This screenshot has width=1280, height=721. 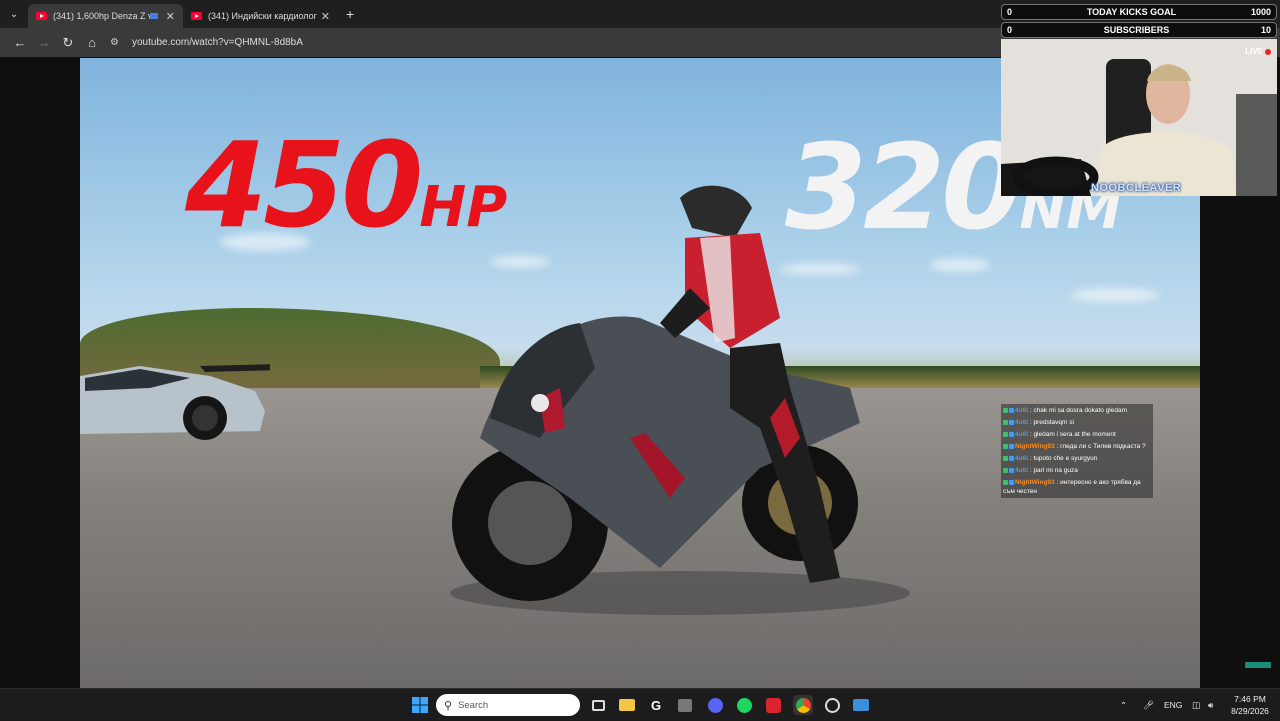 I want to click on red-app-icon, so click(x=773, y=705).